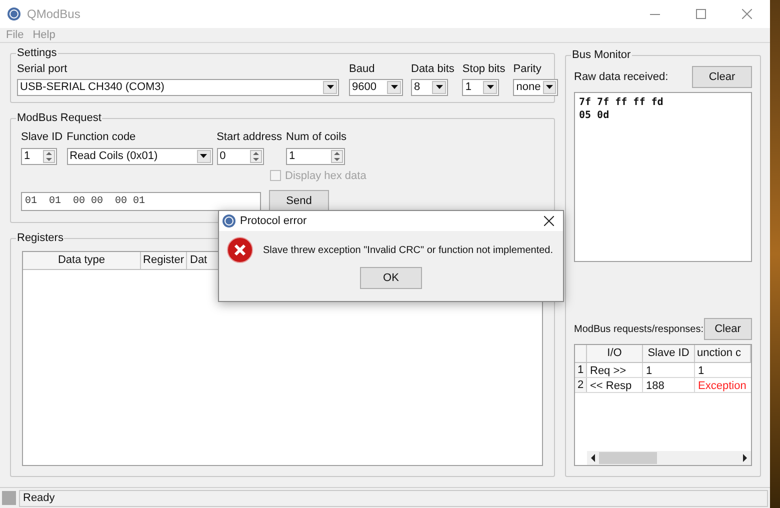 The height and width of the screenshot is (508, 780). I want to click on field-label: Stop bits, so click(484, 69).